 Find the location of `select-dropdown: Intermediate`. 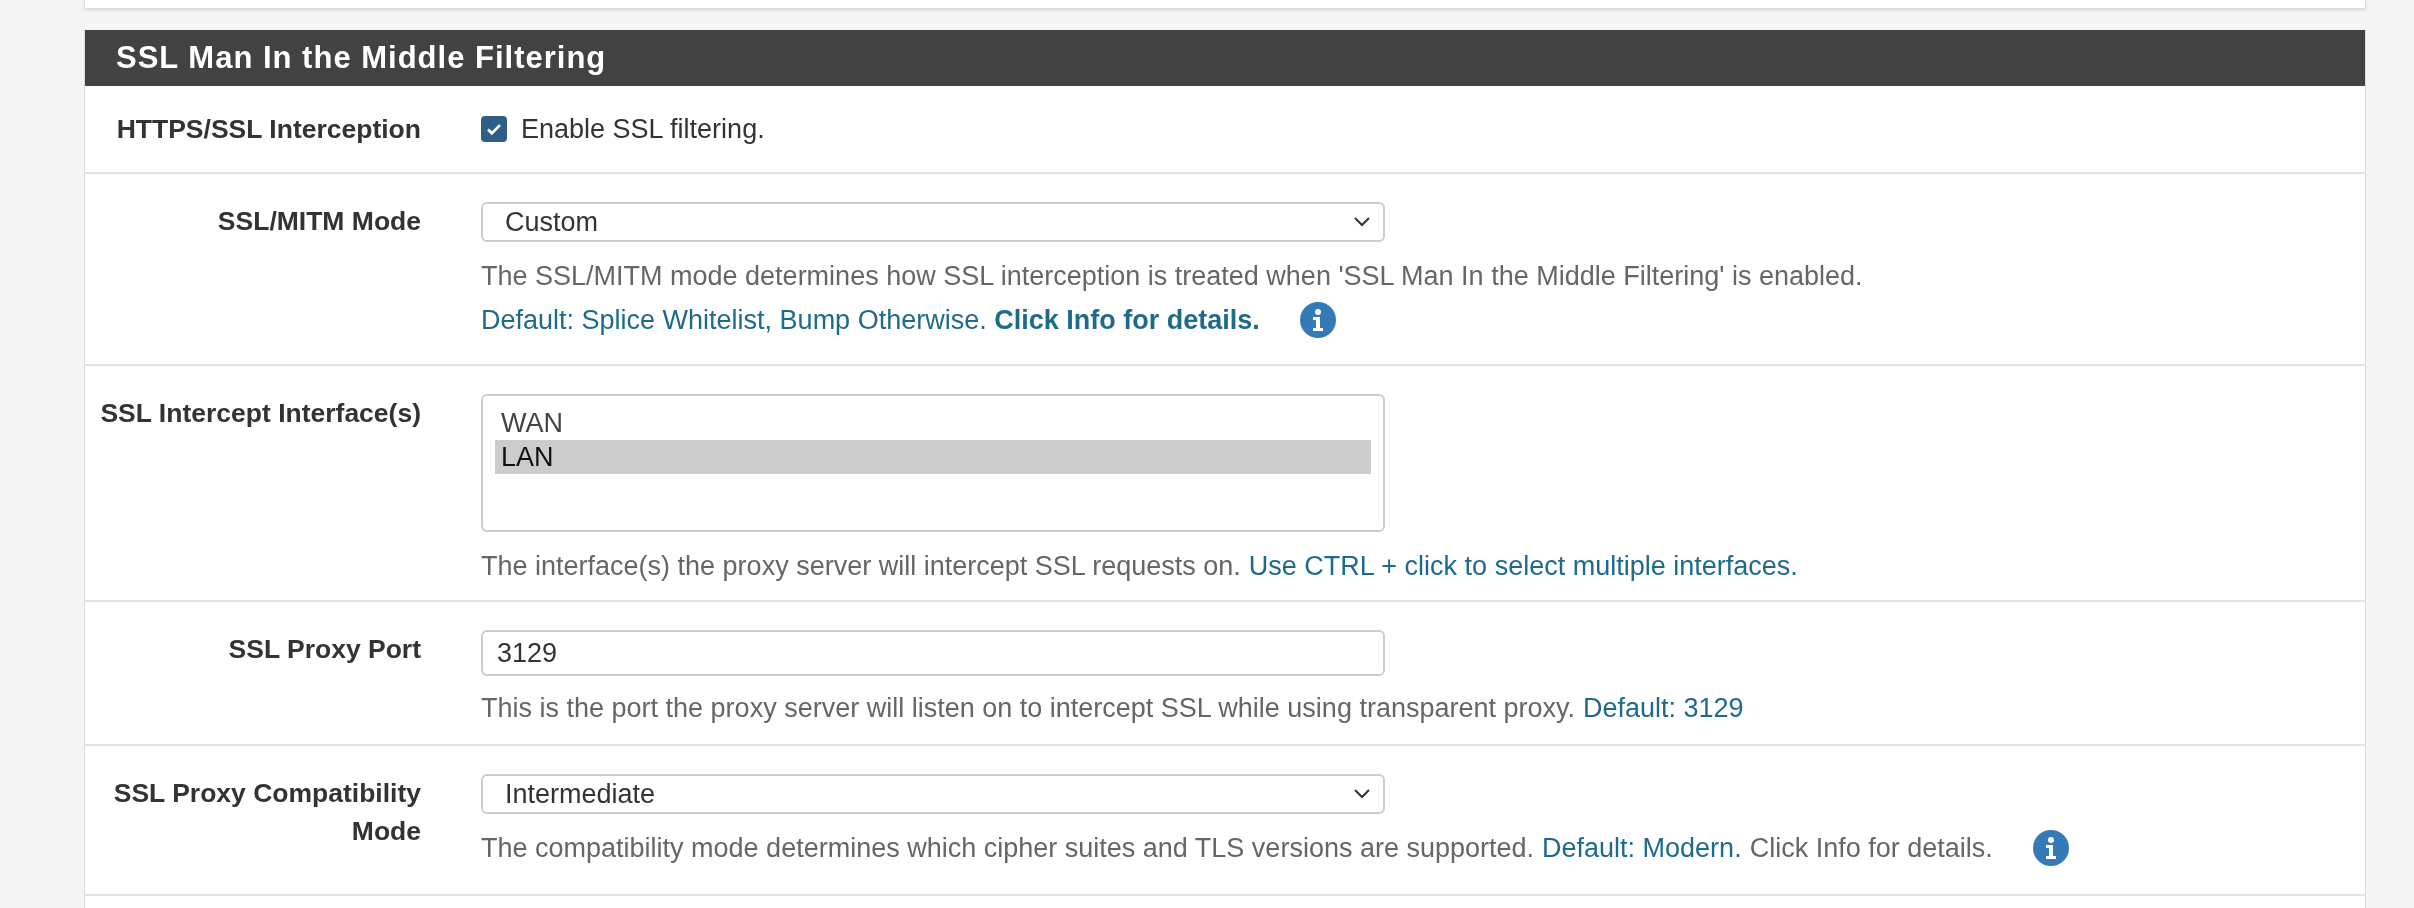

select-dropdown: Intermediate is located at coordinates (933, 794).